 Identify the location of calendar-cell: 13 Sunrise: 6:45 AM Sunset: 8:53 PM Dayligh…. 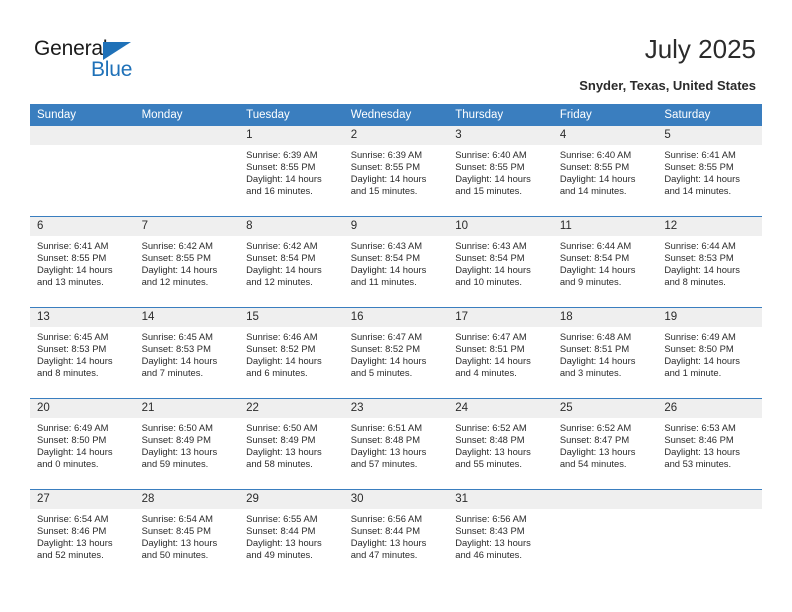
(82, 353).